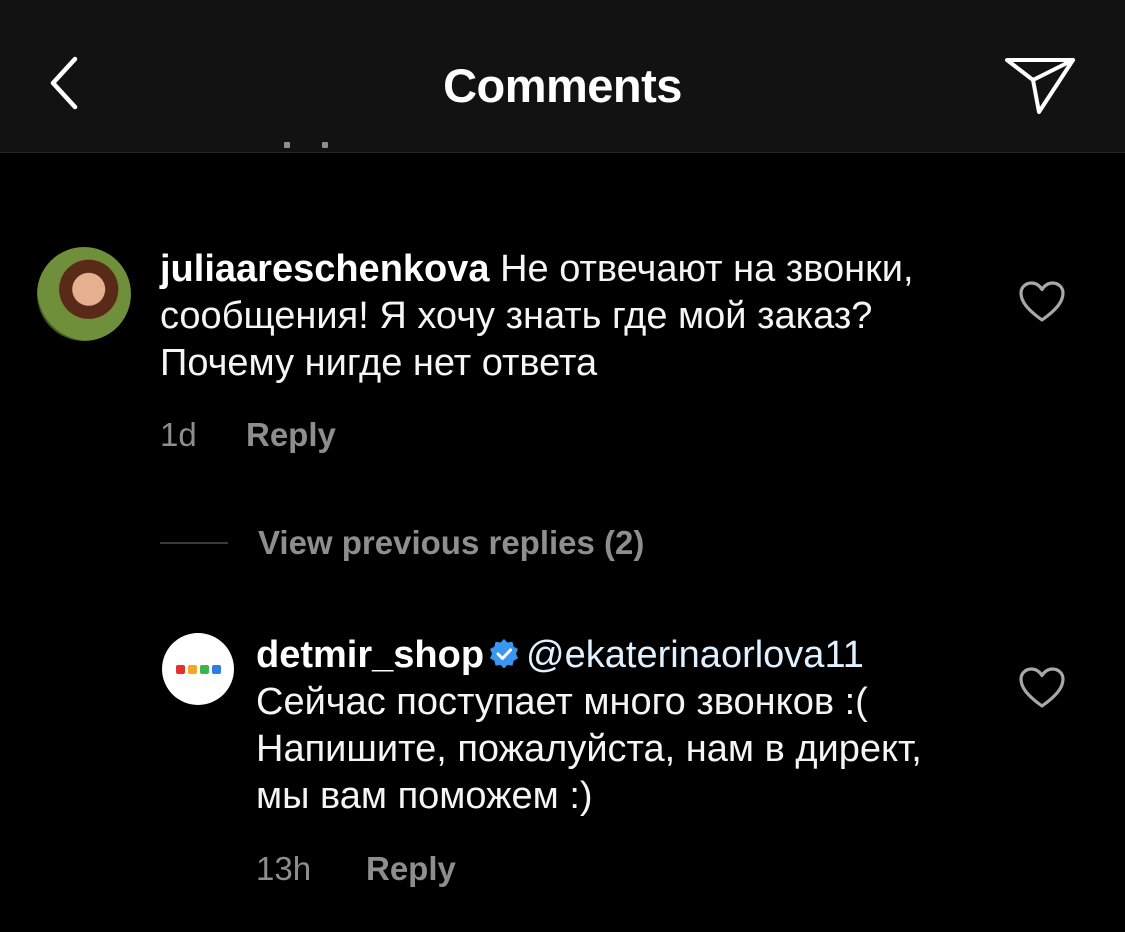 This screenshot has width=1125, height=932. Describe the element at coordinates (325, 269) in the screenshot. I see `comment-username: juliaareschenkova` at that location.